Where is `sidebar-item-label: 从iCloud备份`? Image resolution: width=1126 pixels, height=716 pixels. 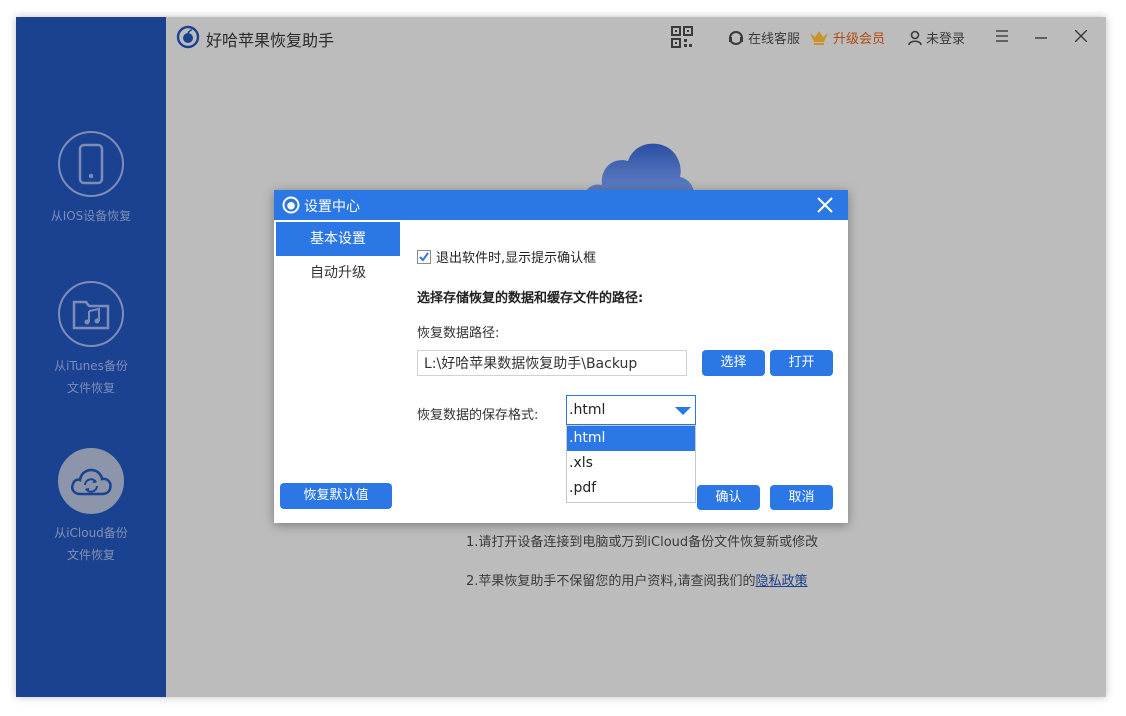
sidebar-item-label: 从iCloud备份 is located at coordinates (91, 533).